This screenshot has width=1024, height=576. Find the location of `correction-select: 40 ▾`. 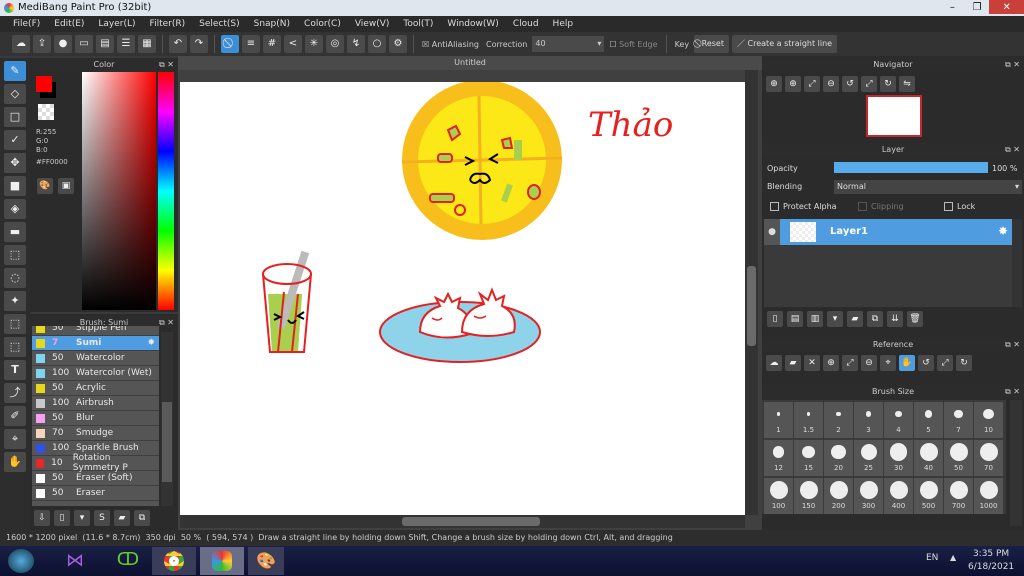

correction-select: 40 ▾ is located at coordinates (568, 44).